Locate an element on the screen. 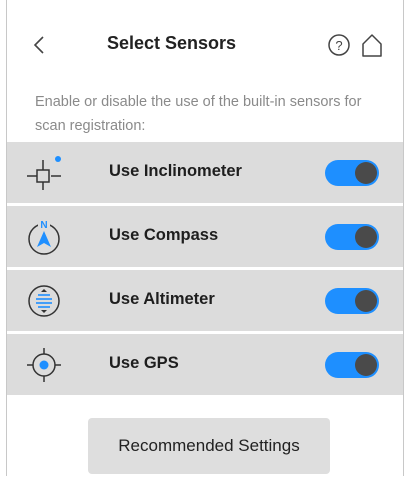  sensor-label: Use Altimeter is located at coordinates (162, 299).